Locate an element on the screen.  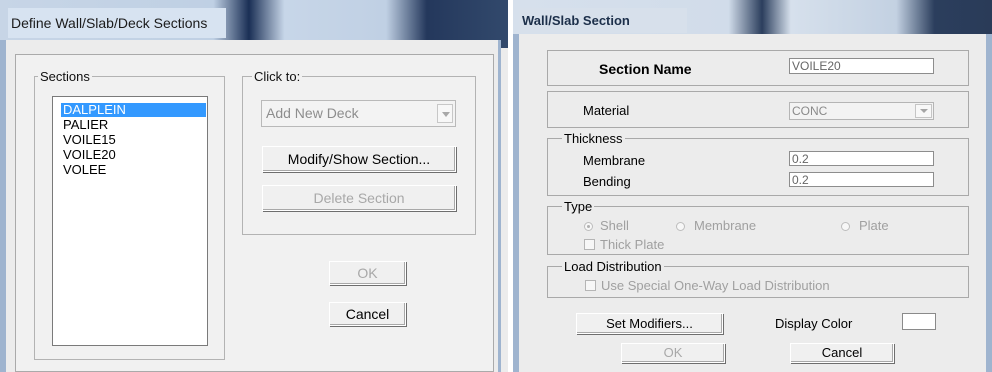
list-item: VOILE20 is located at coordinates (89, 155).